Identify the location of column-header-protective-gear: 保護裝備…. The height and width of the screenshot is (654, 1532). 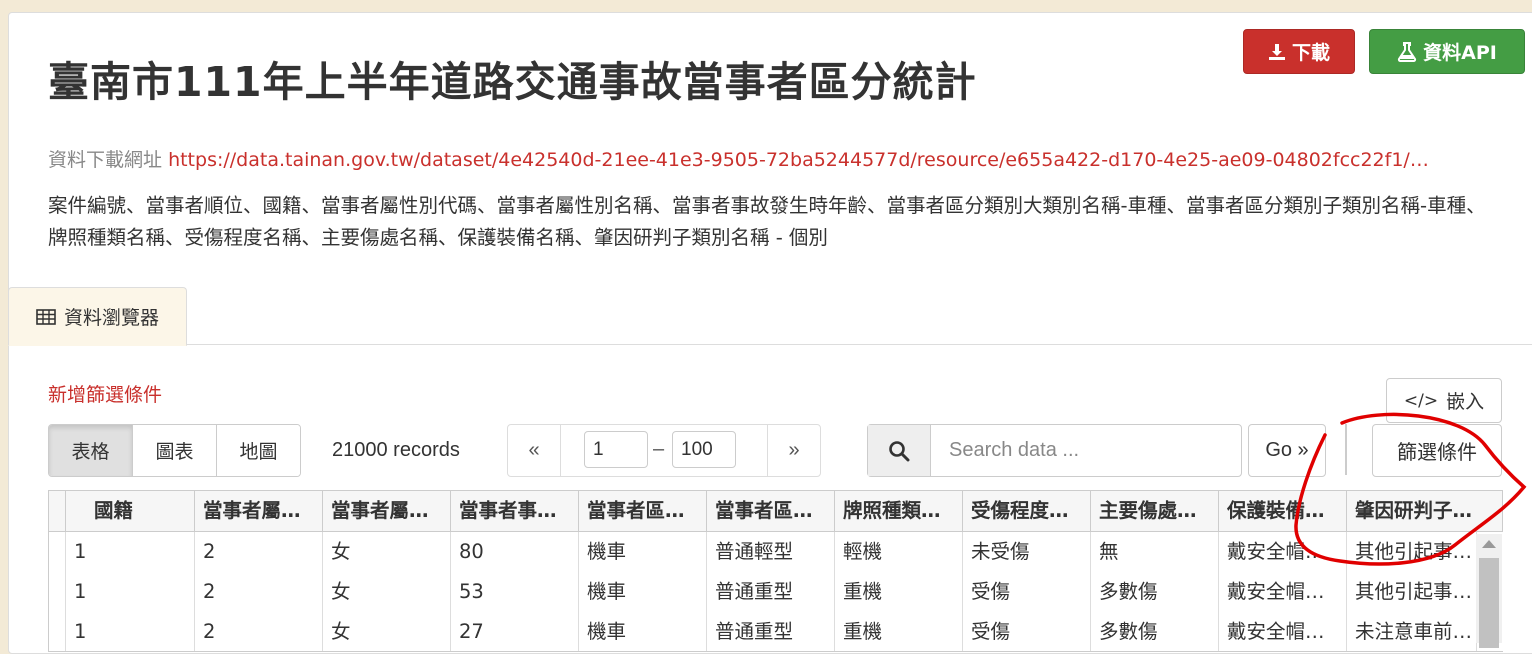
(1283, 511).